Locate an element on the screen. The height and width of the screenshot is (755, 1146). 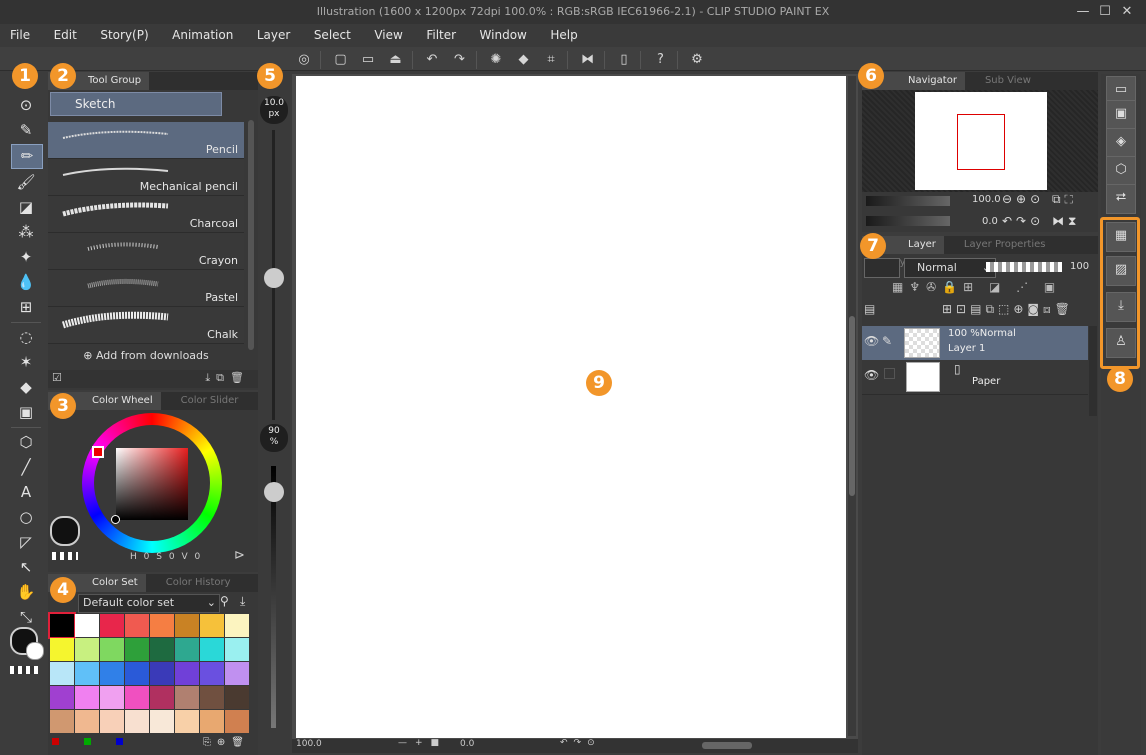
navigator-preview is located at coordinates (980, 141).